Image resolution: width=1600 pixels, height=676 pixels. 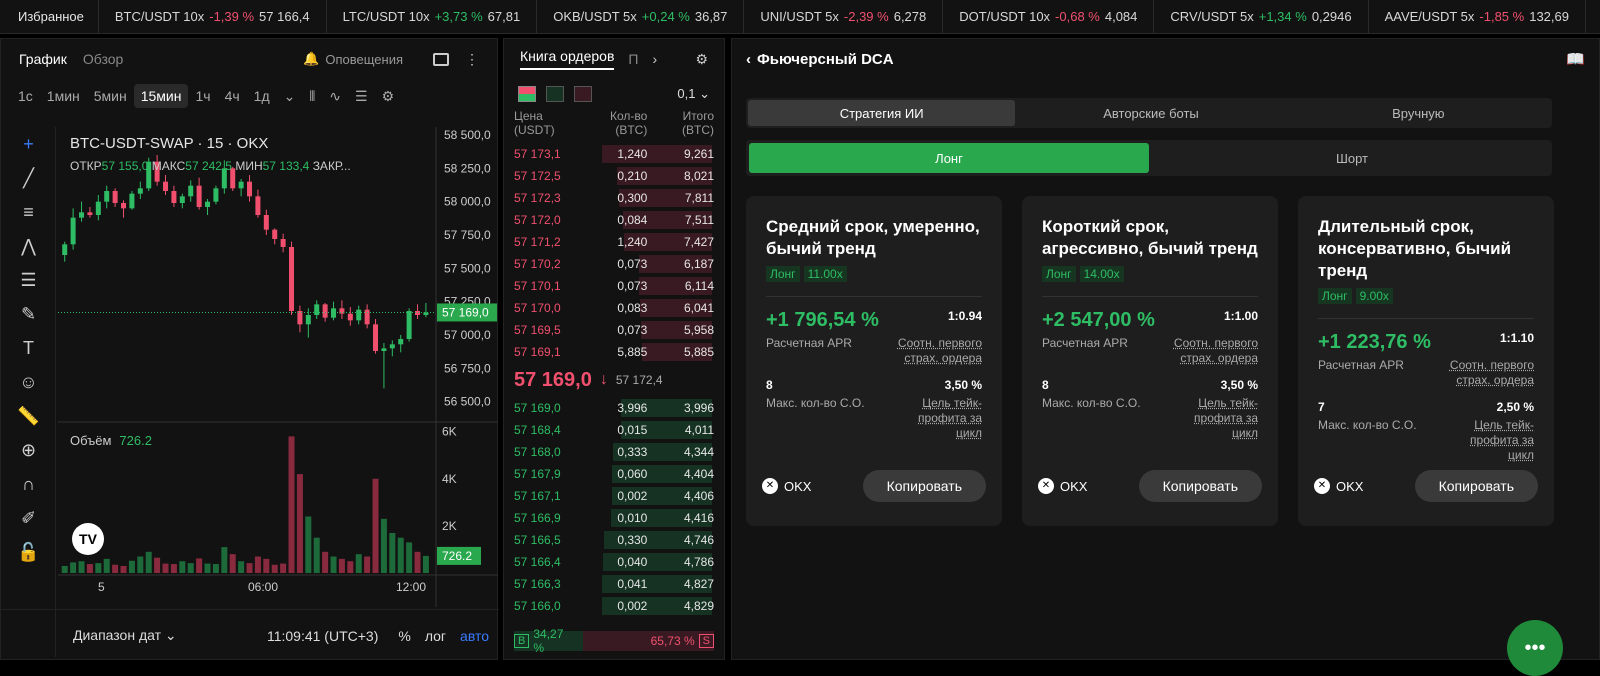 I want to click on tab-long: Лонг, so click(x=949, y=158).